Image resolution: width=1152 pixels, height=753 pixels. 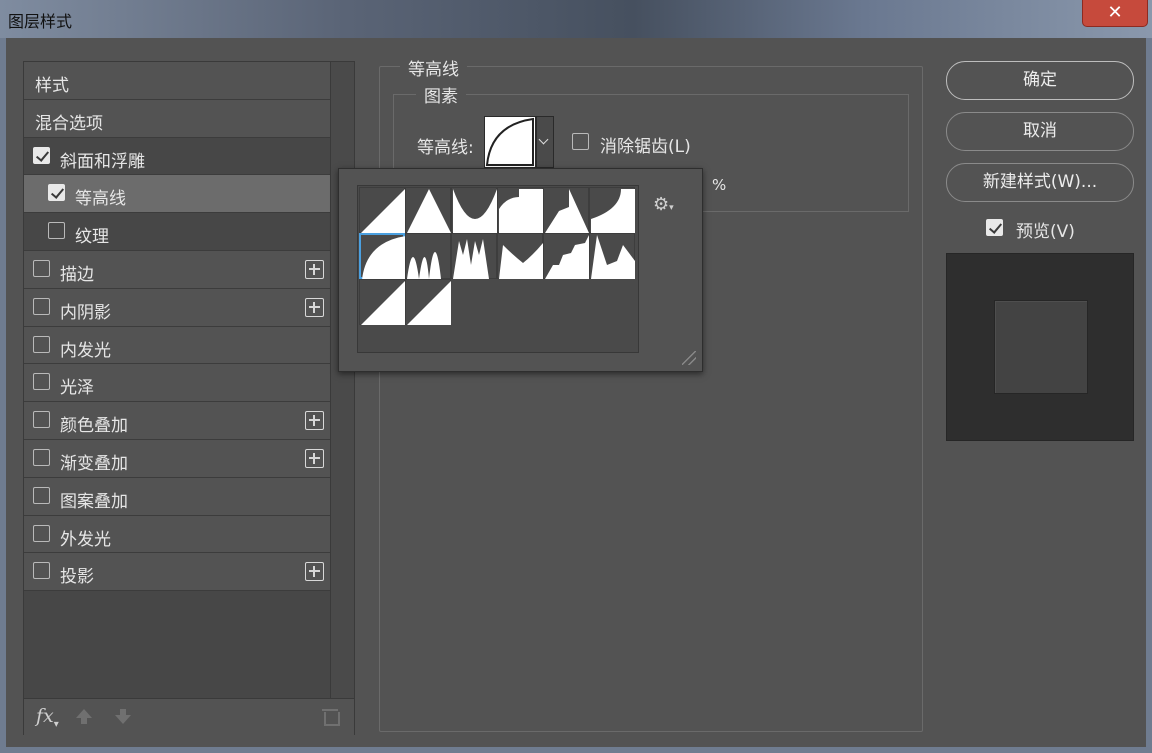 I want to click on move-down-icon, so click(x=123, y=716).